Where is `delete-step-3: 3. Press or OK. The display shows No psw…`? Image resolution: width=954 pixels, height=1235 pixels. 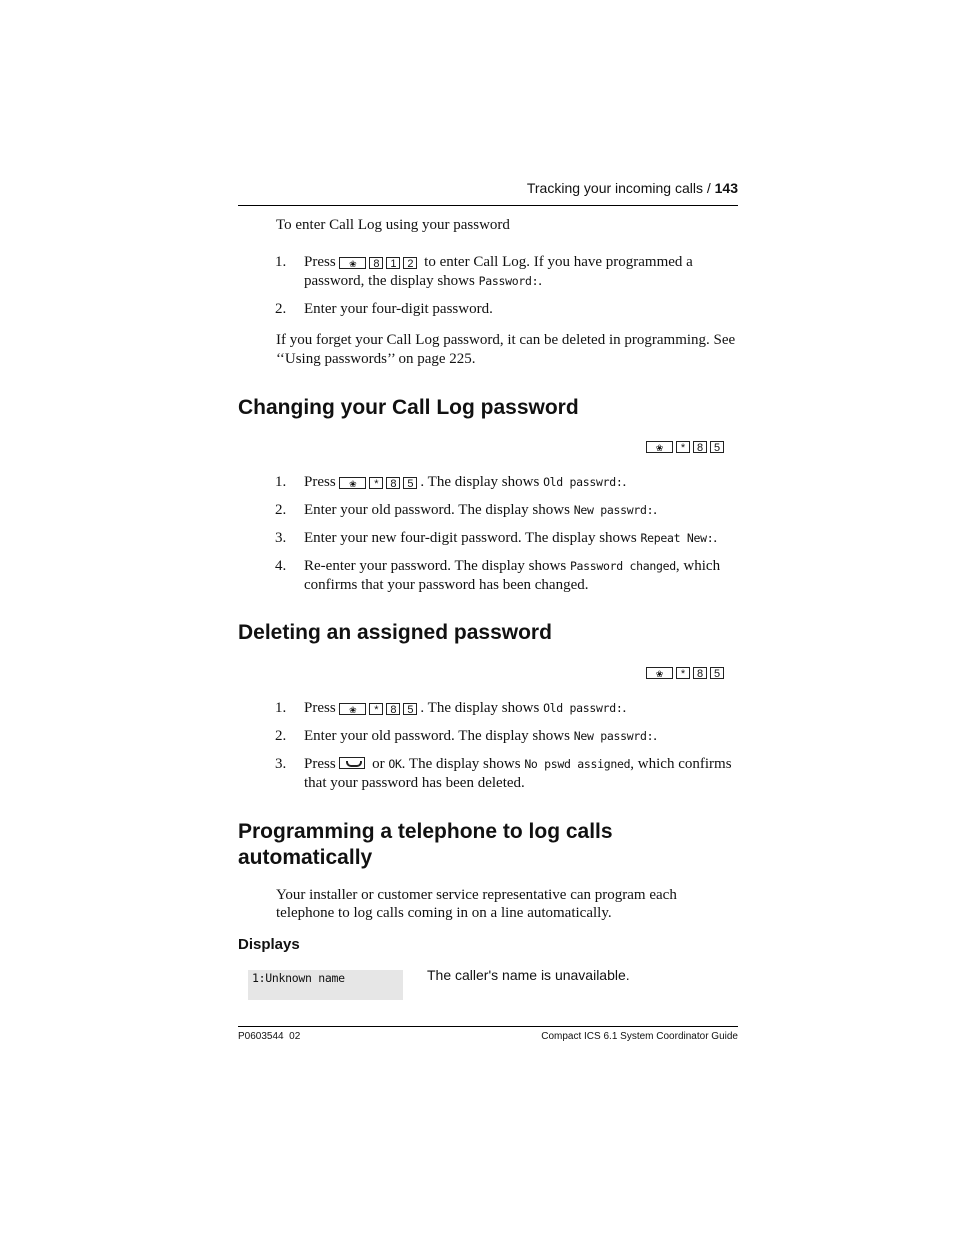 delete-step-3: 3. Press or OK. The display shows No psw… is located at coordinates (510, 774).